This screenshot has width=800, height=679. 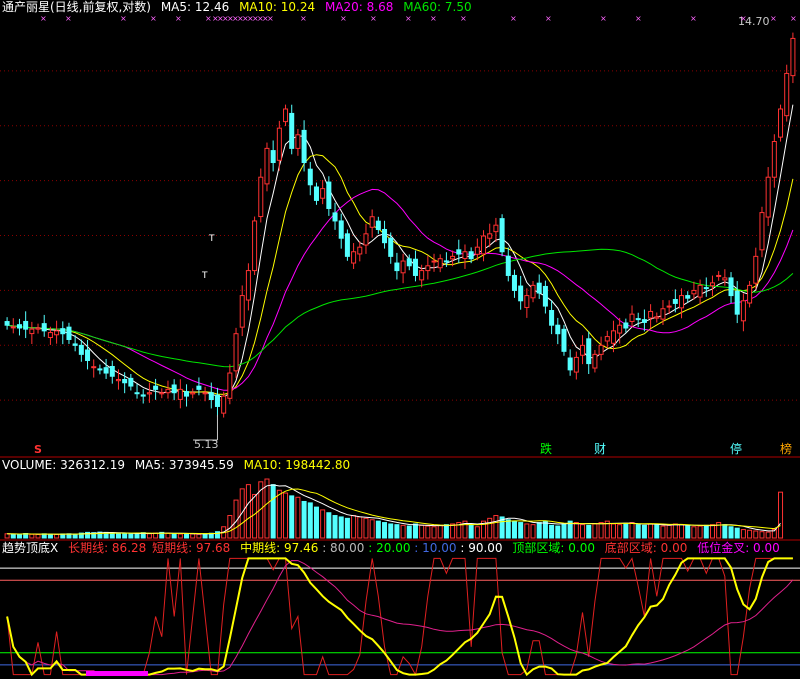 I want to click on bottom-zone-bar, so click(x=117, y=673).